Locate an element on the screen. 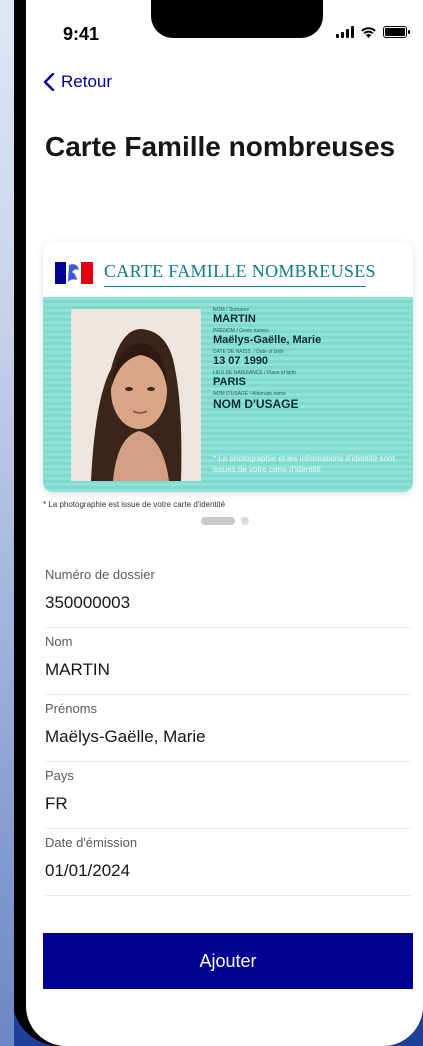 This screenshot has width=423, height=1046. wifi-icon is located at coordinates (368, 32).